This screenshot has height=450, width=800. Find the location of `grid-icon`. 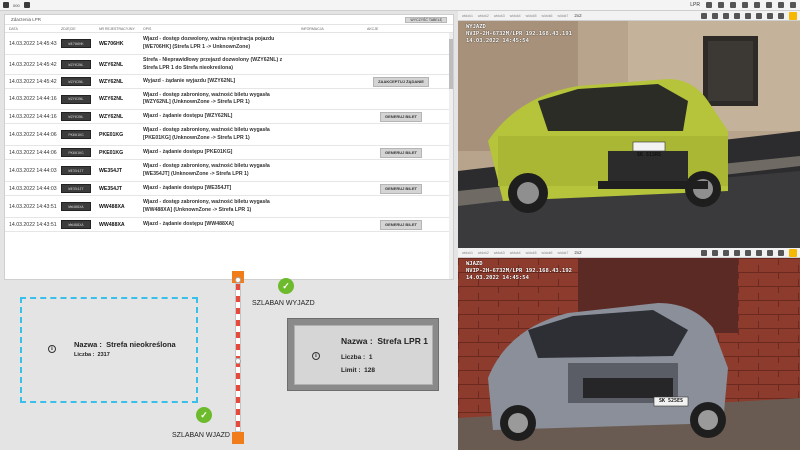

grid-icon is located at coordinates (709, 5).